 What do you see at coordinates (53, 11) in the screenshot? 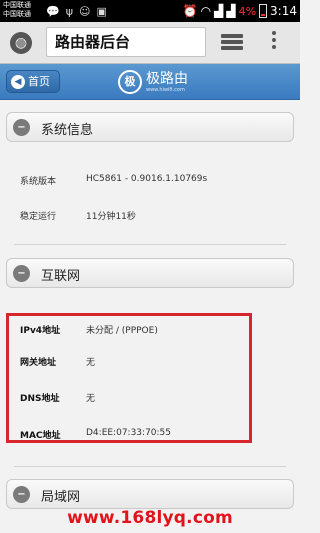
I see `chat-icon: 💬` at bounding box center [53, 11].